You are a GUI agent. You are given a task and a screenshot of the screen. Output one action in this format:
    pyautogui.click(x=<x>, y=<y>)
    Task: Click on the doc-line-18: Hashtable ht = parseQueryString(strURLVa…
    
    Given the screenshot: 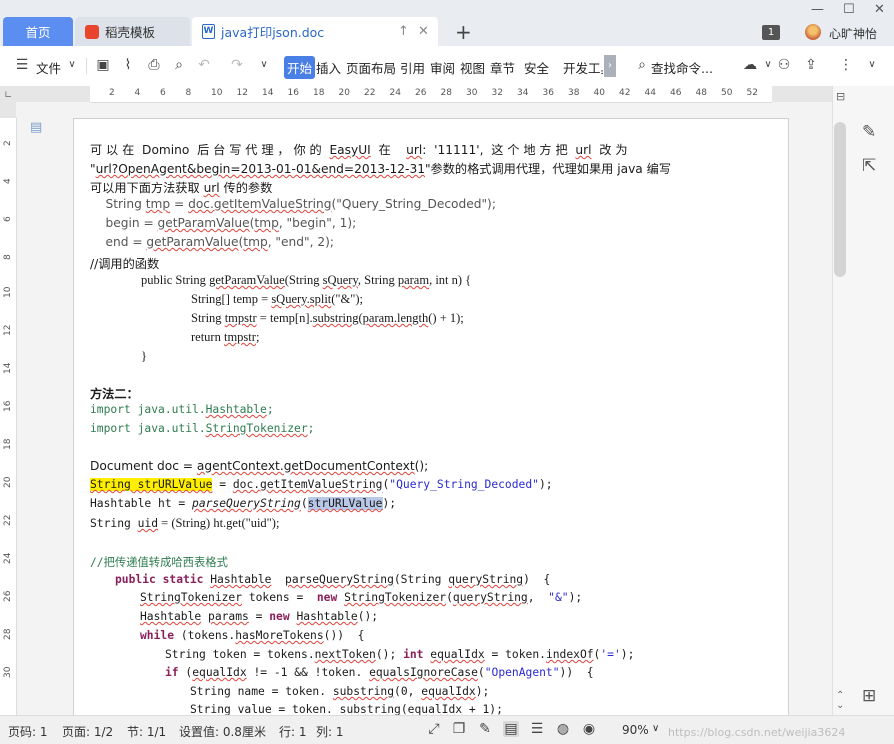 What is the action you would take?
    pyautogui.click(x=243, y=503)
    